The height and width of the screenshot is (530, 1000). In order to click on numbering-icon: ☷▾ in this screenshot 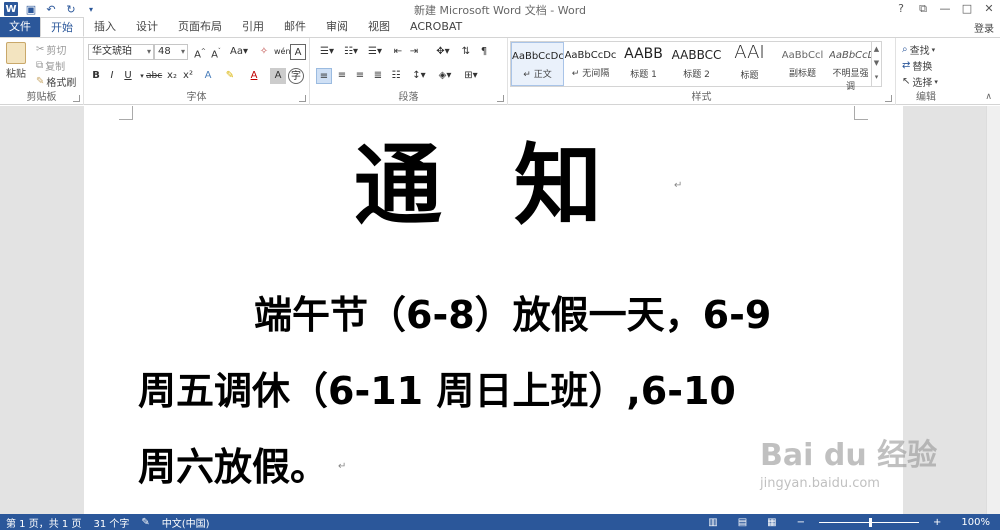, I will do `click(351, 52)`.